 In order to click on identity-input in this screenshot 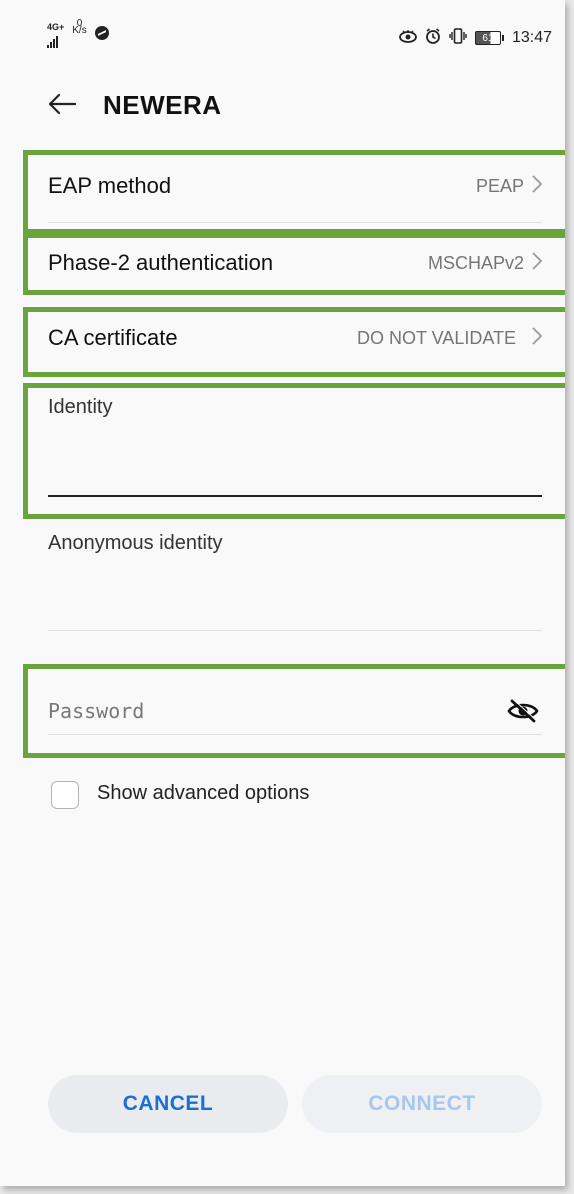, I will do `click(295, 462)`.